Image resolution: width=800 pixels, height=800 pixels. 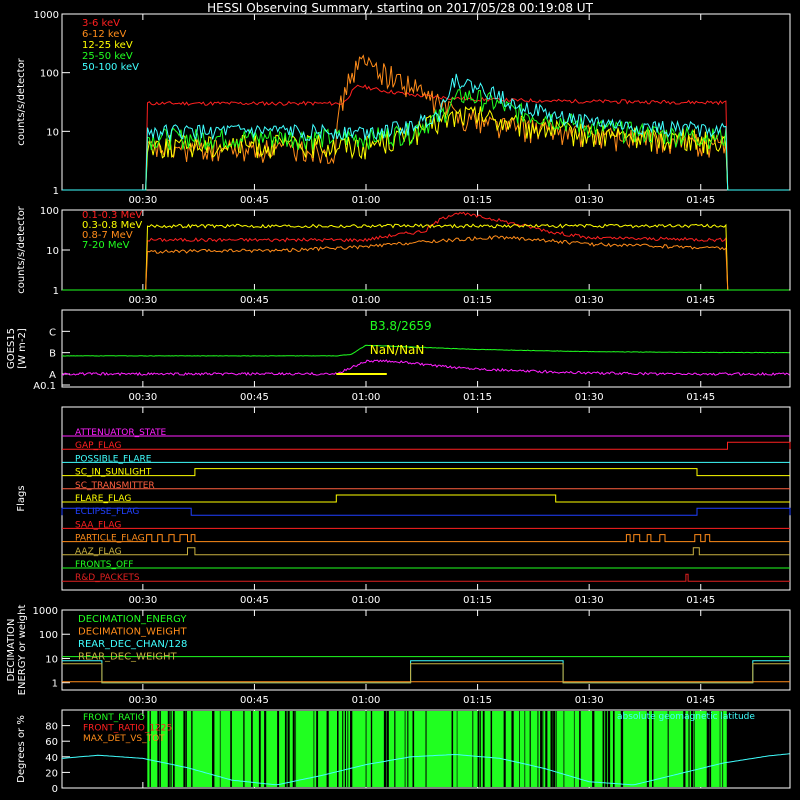 I want to click on y-axis-label: ENERGY or weight, so click(x=22, y=650).